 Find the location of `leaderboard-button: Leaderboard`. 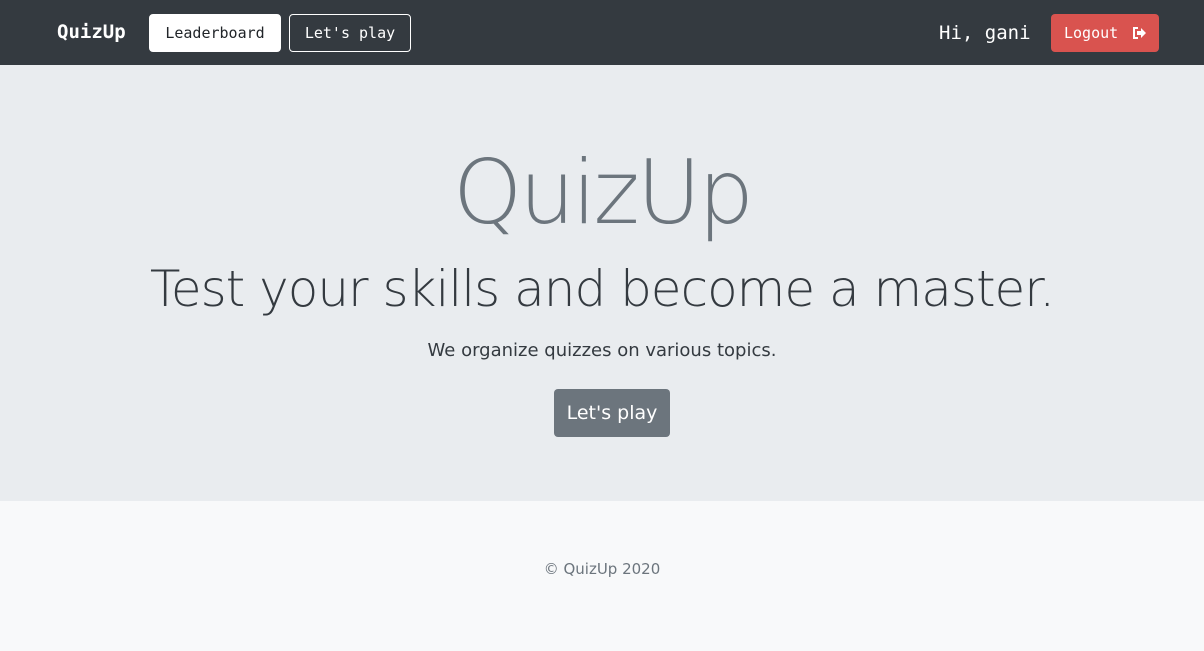

leaderboard-button: Leaderboard is located at coordinates (215, 33).